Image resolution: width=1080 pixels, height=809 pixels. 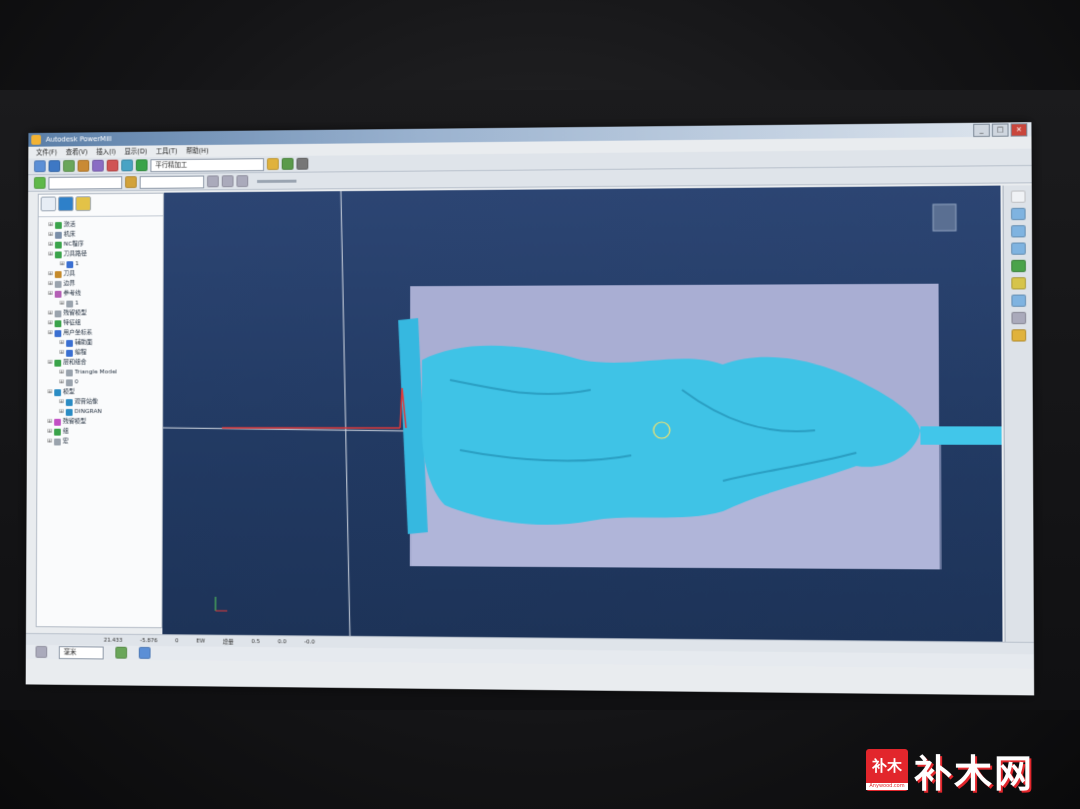 What do you see at coordinates (100, 333) in the screenshot?
I see `tree-item: ⊞ 用户坐标系` at bounding box center [100, 333].